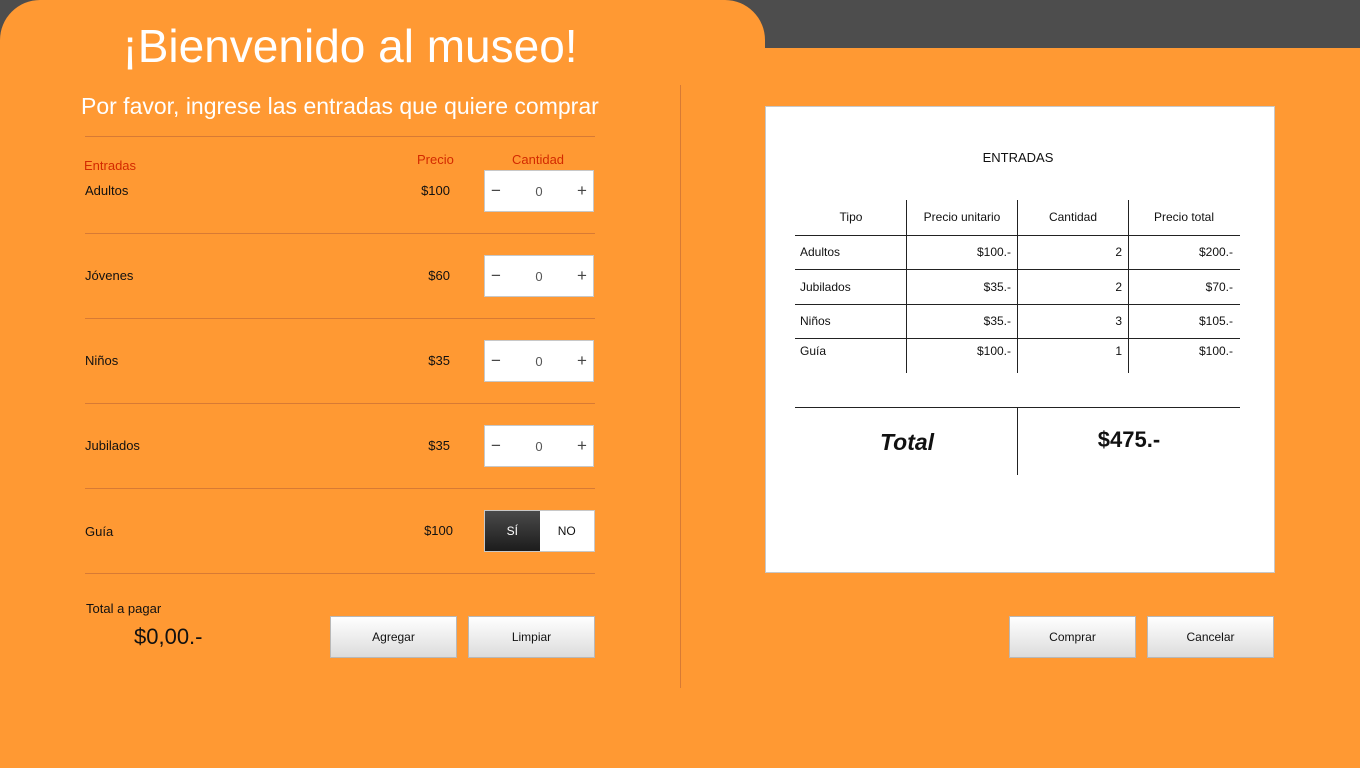  I want to click on receipt-cell-total: $70.-, so click(1219, 287).